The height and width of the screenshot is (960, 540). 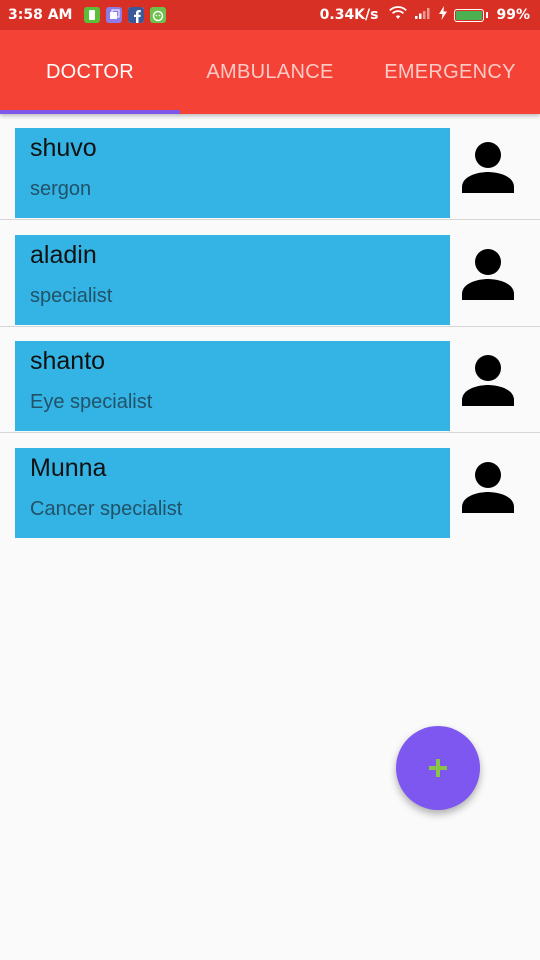 I want to click on tab-ambulance: AMBULANCE, so click(x=270, y=72).